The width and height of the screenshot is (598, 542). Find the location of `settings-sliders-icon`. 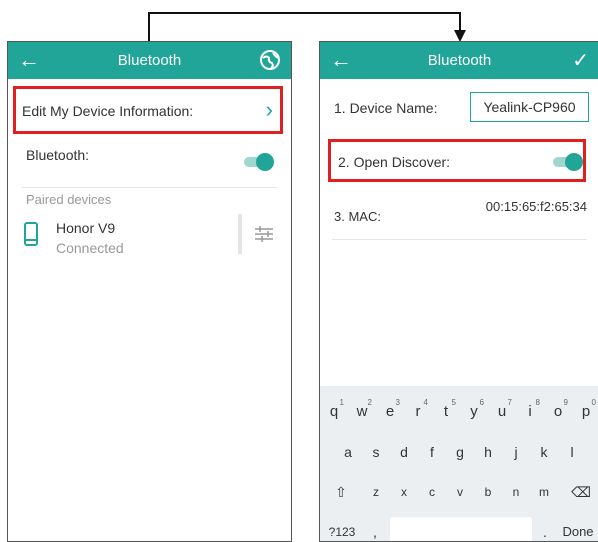

settings-sliders-icon is located at coordinates (264, 236).